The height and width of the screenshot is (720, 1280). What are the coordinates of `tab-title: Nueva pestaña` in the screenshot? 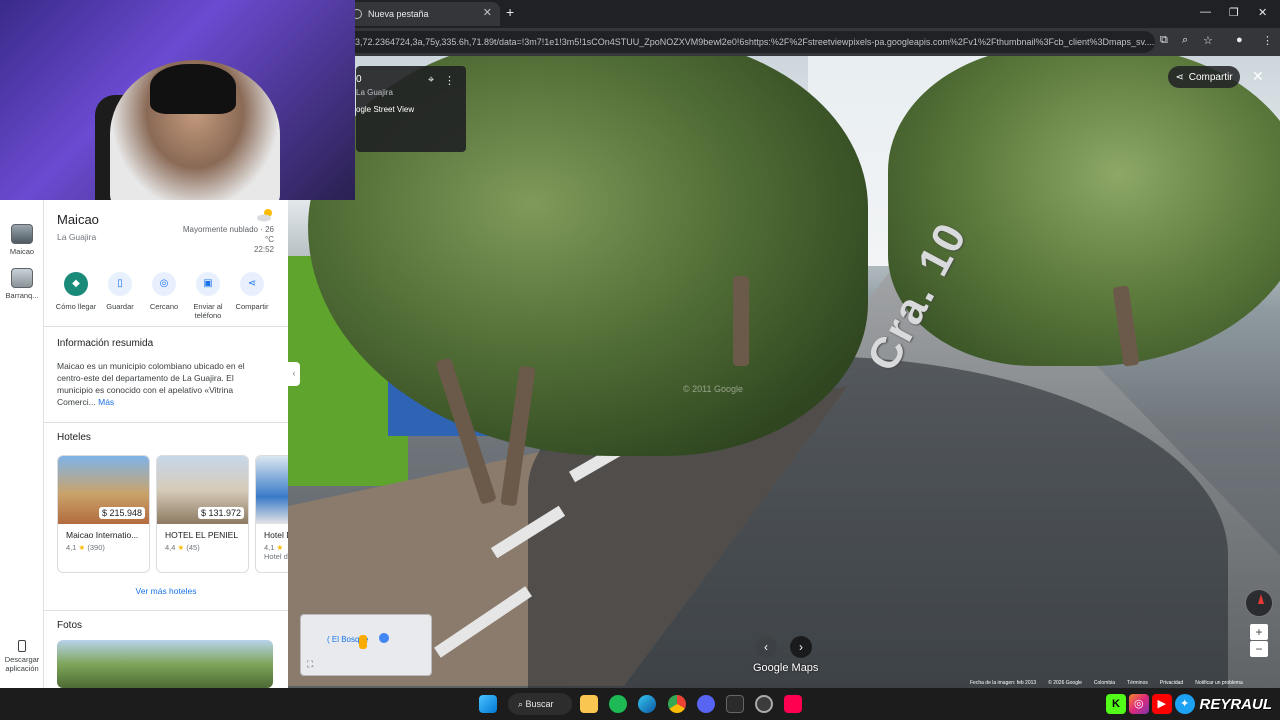 It's located at (398, 14).